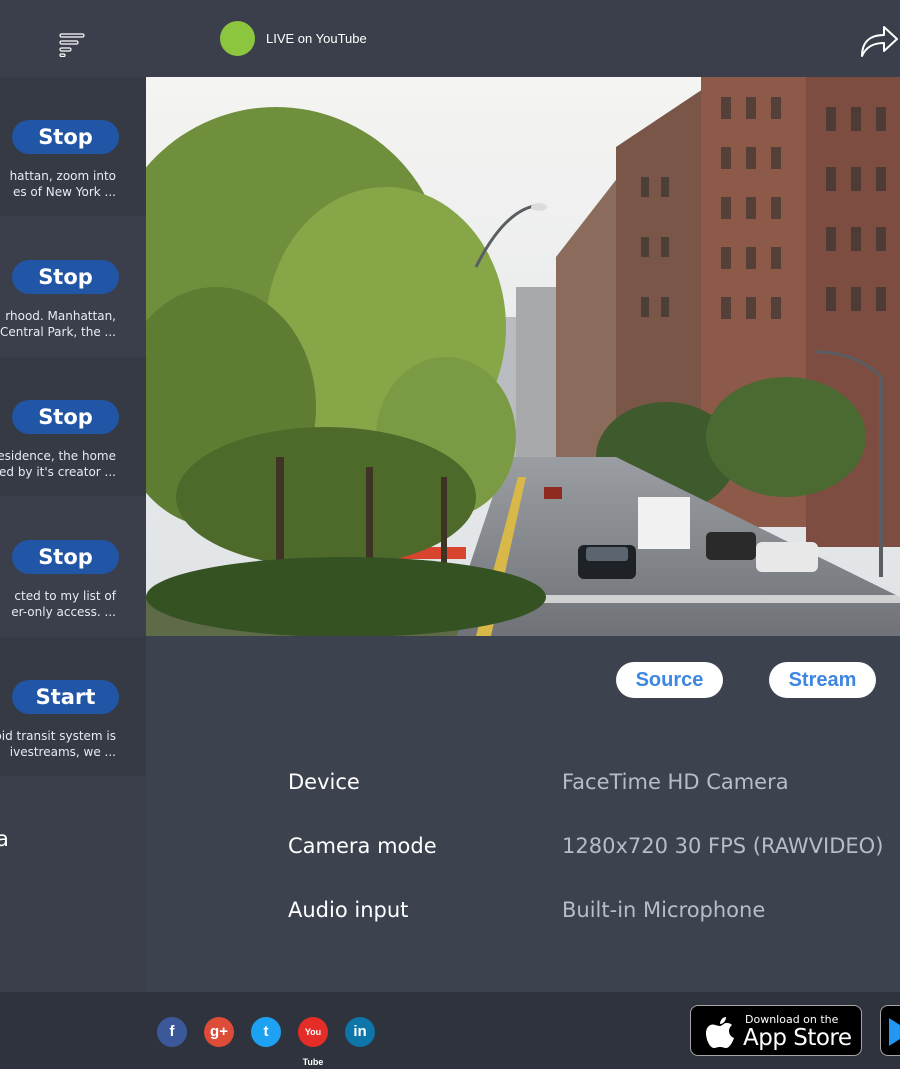 The image size is (900, 1069). I want to click on device-value: FaceTime HD Camera, so click(675, 782).